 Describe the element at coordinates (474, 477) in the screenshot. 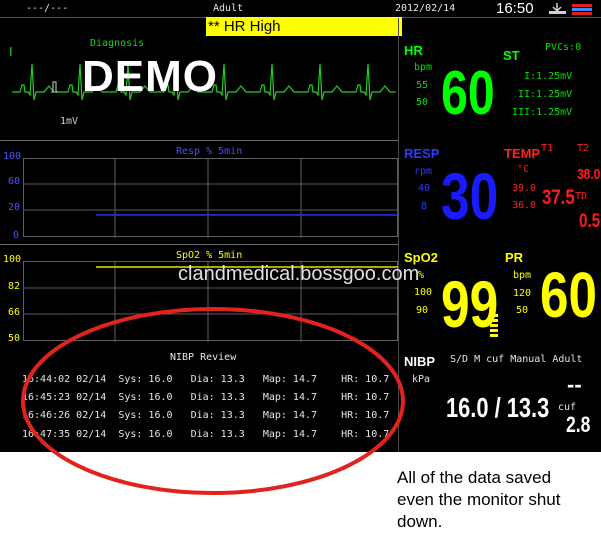

I see `caption-line: All of the data saved` at that location.